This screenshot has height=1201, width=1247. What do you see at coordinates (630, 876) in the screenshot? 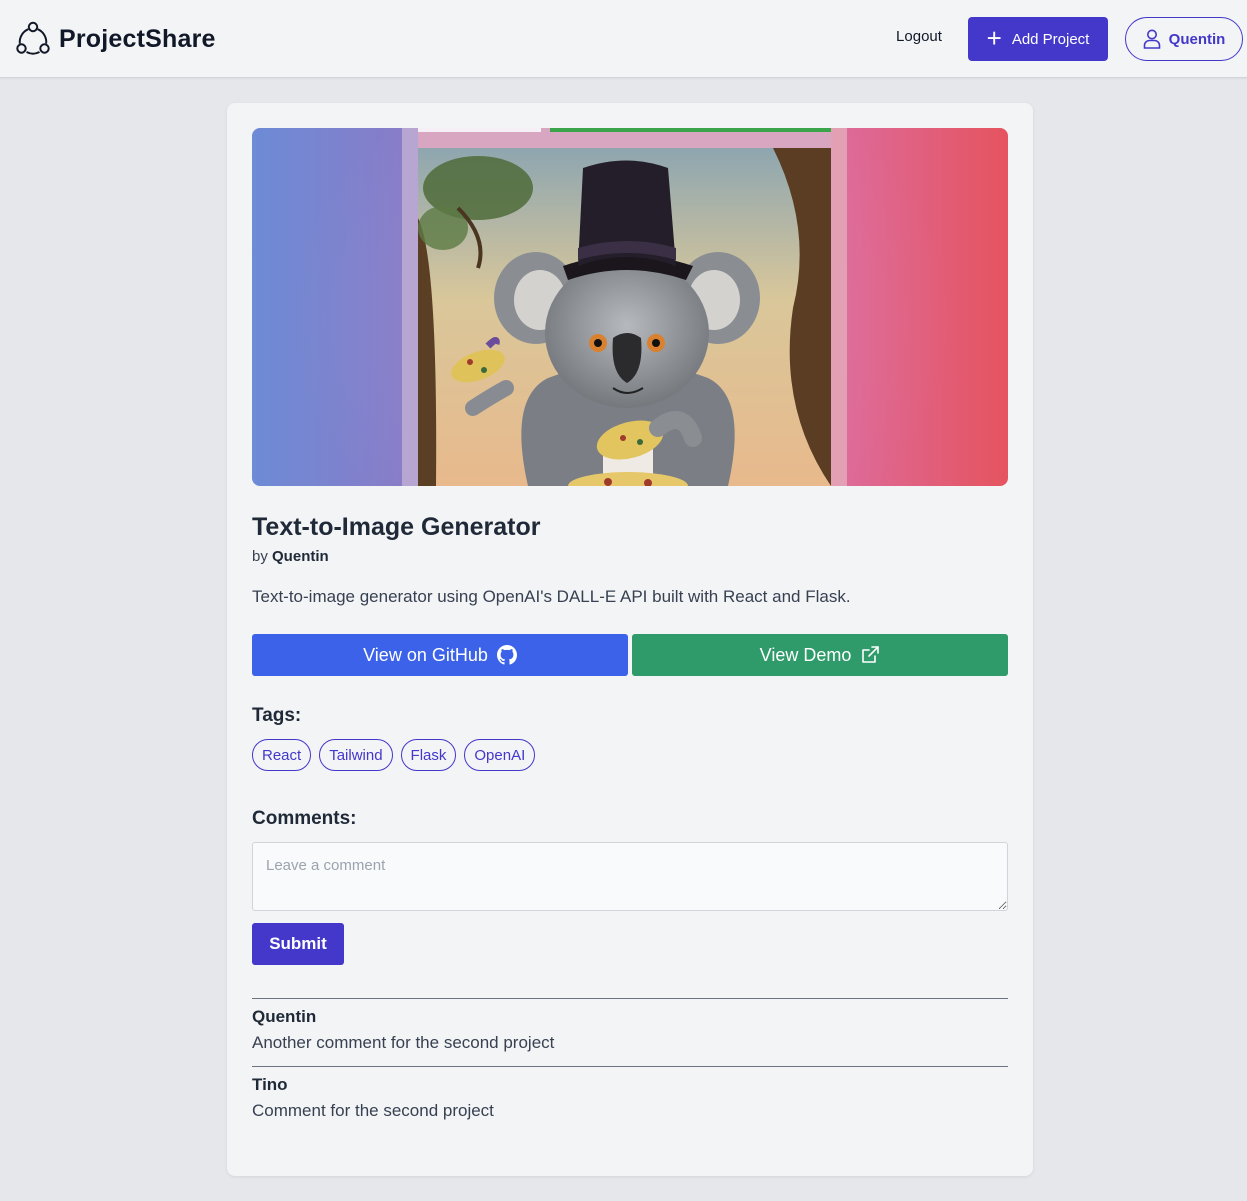
I see `comment-input` at bounding box center [630, 876].